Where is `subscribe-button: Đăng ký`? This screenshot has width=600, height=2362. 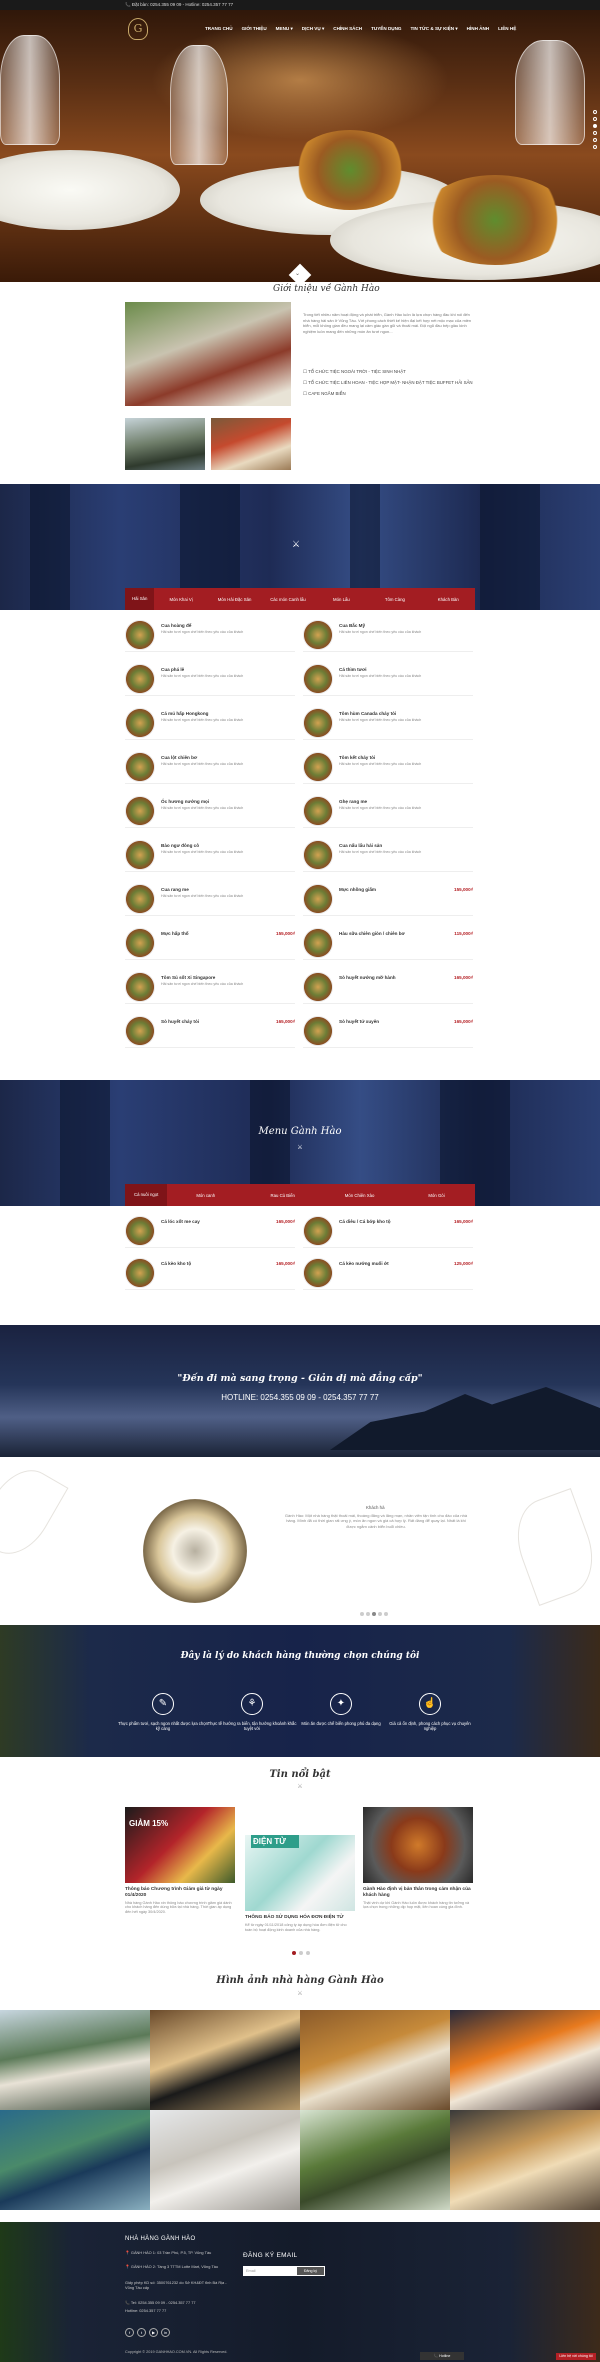 subscribe-button: Đăng ký is located at coordinates (310, 2271).